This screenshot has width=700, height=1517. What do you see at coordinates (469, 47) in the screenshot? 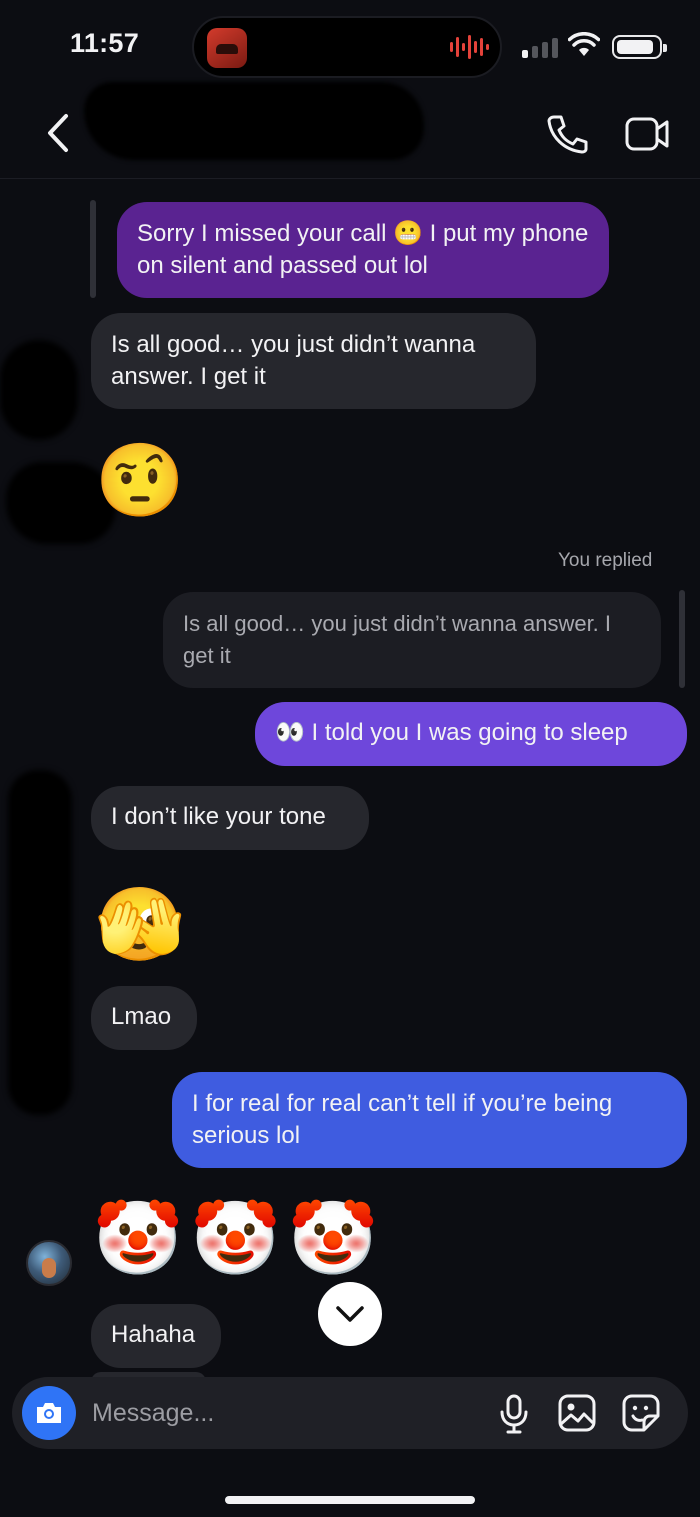
I see `audio-waveform-icon` at bounding box center [469, 47].